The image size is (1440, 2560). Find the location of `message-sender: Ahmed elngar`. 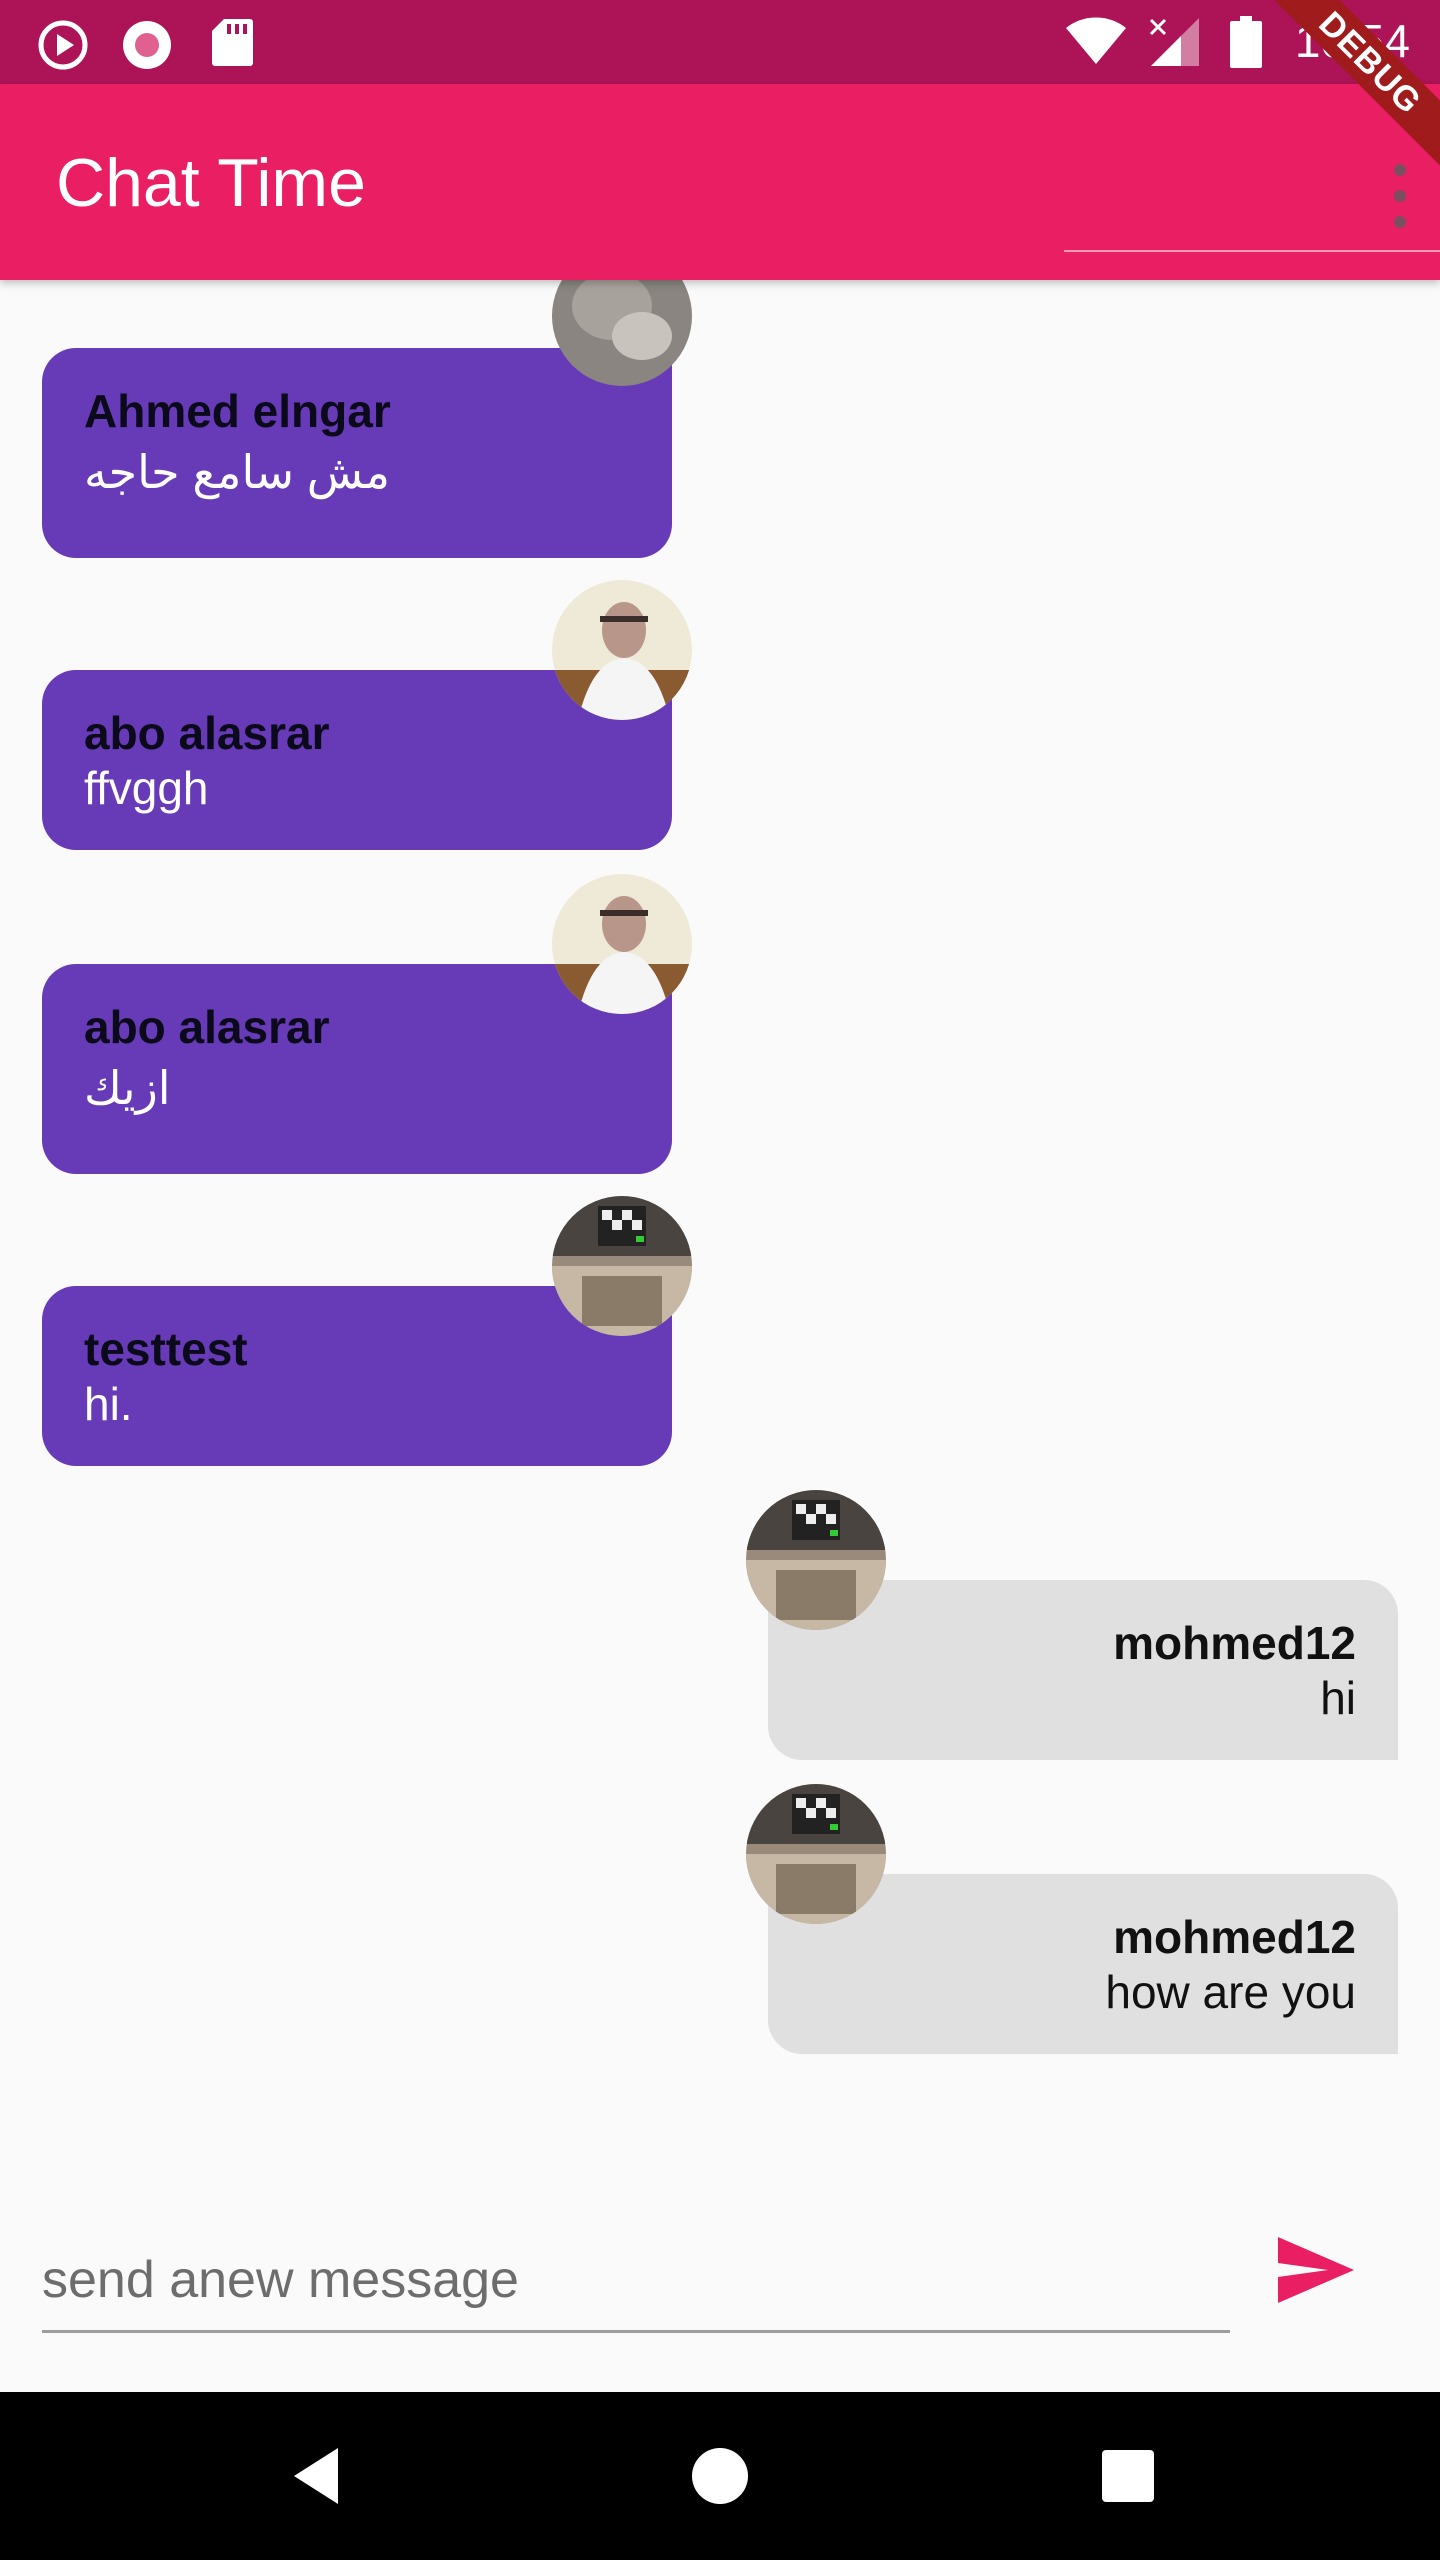

message-sender: Ahmed elngar is located at coordinates (237, 411).